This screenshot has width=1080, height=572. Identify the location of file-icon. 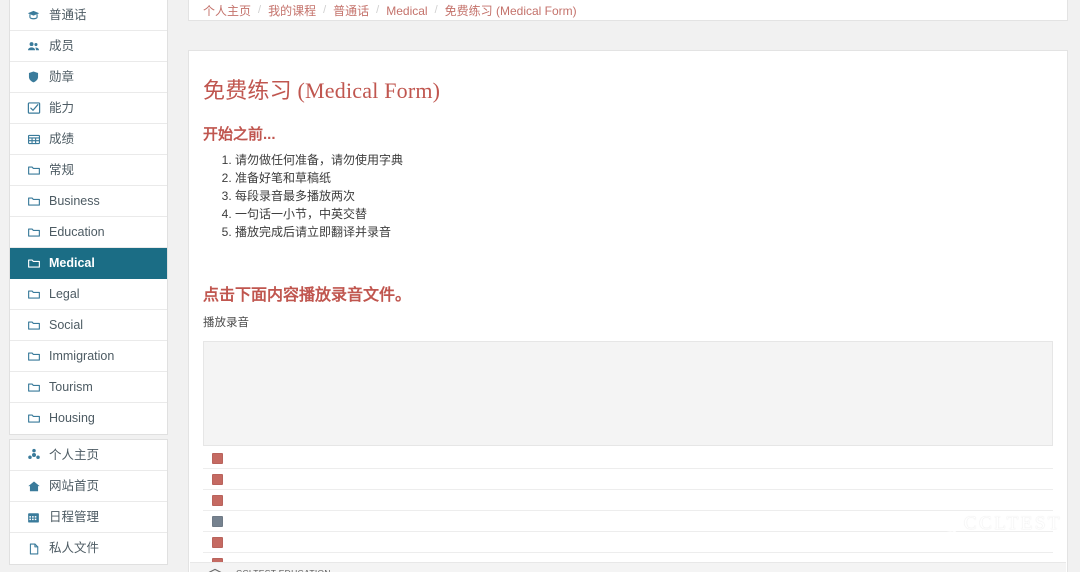
(33, 549).